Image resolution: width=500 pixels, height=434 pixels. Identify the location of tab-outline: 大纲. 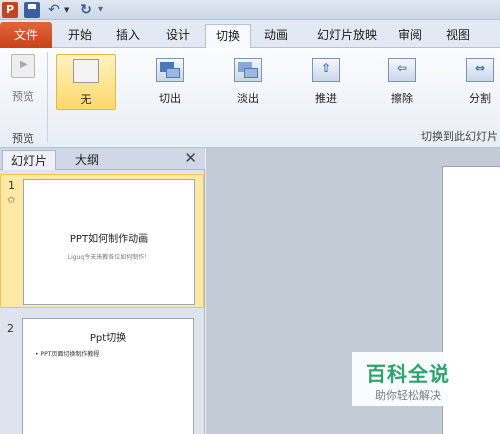
(87, 160).